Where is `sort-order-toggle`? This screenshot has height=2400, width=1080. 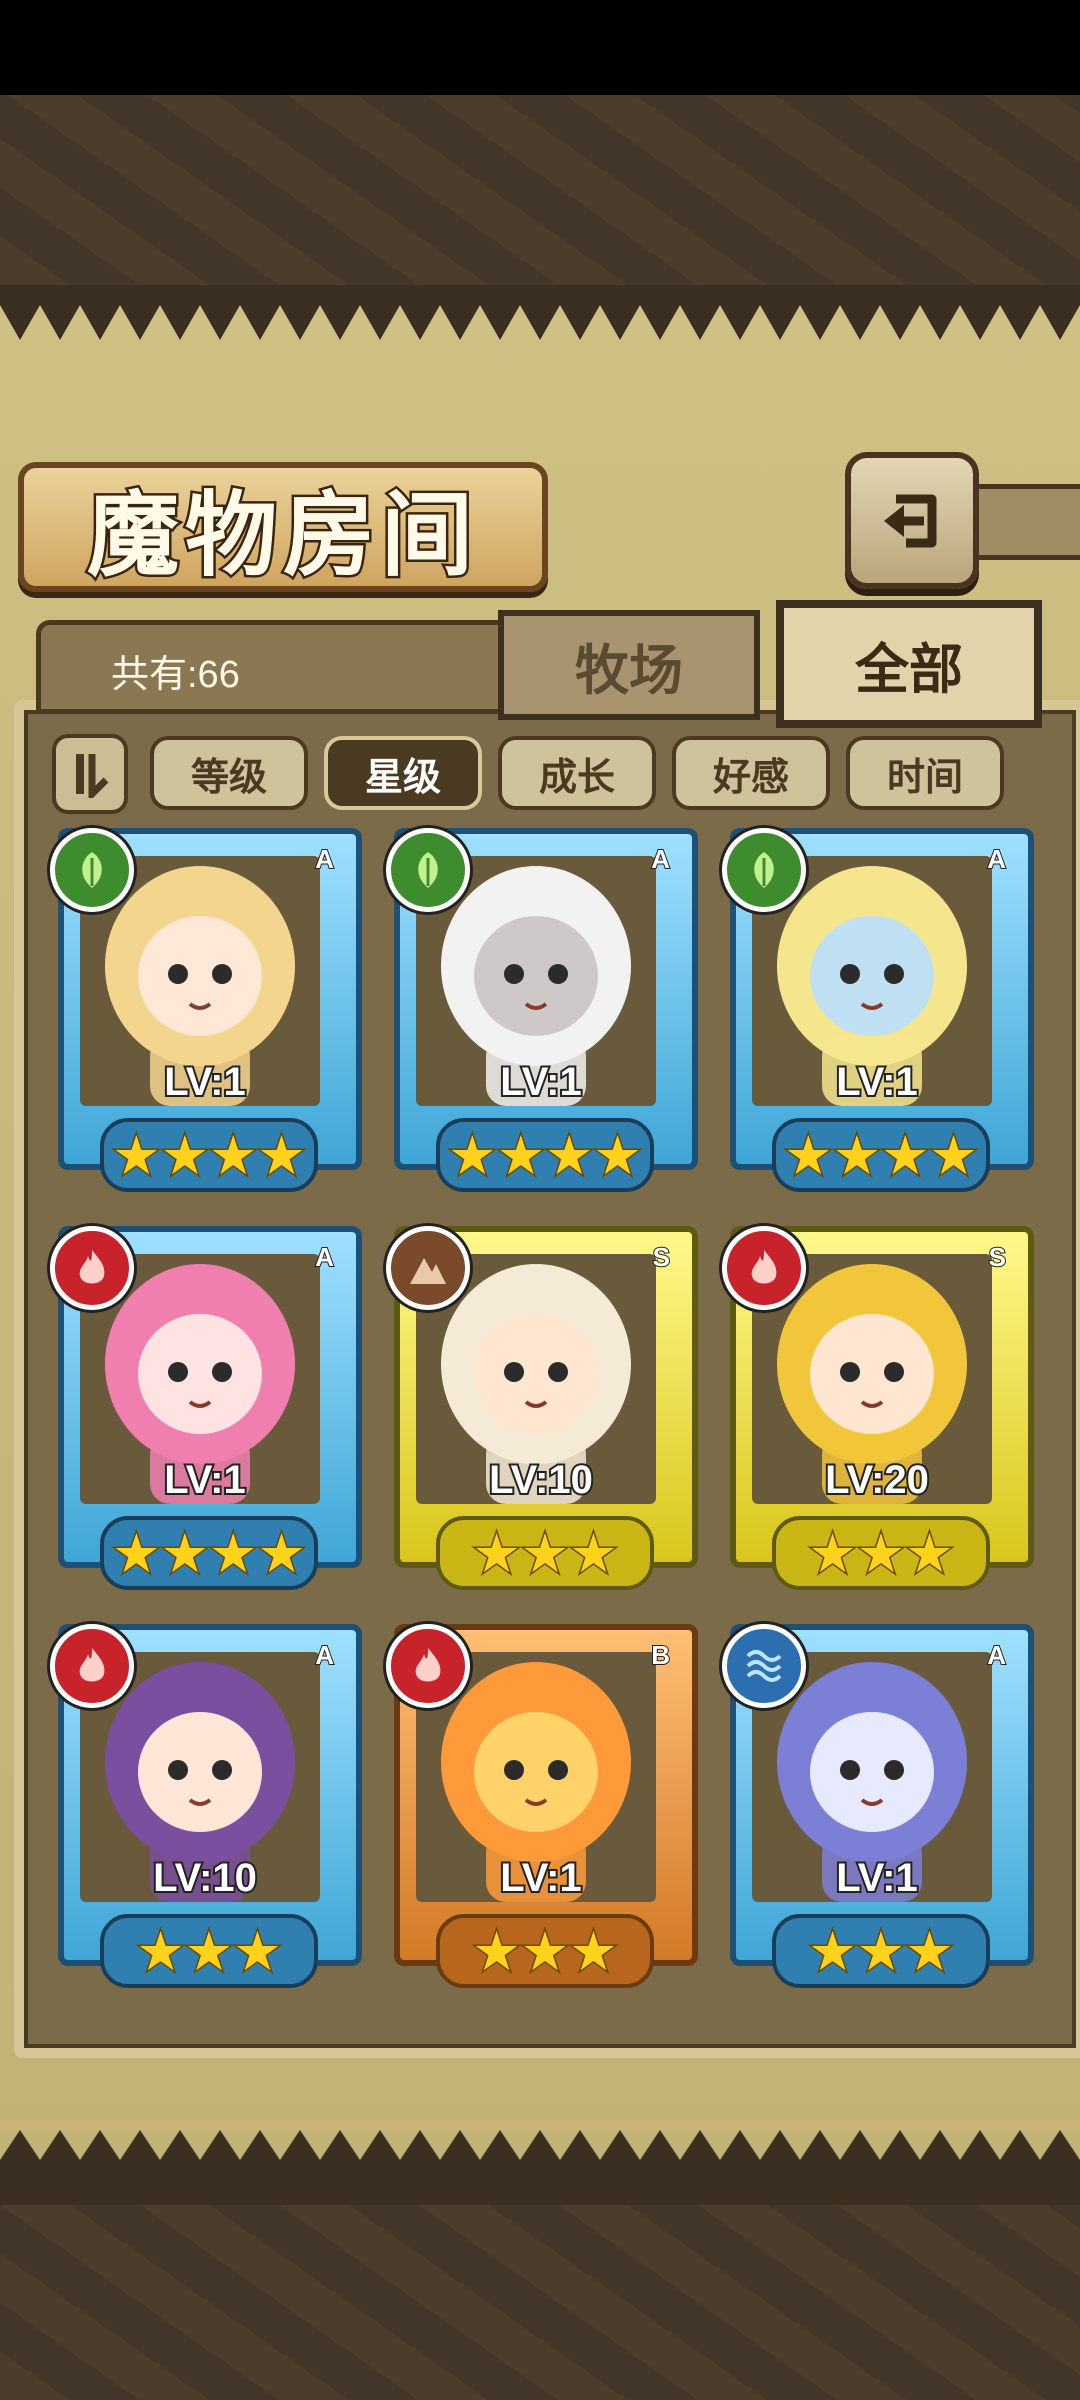
sort-order-toggle is located at coordinates (90, 774).